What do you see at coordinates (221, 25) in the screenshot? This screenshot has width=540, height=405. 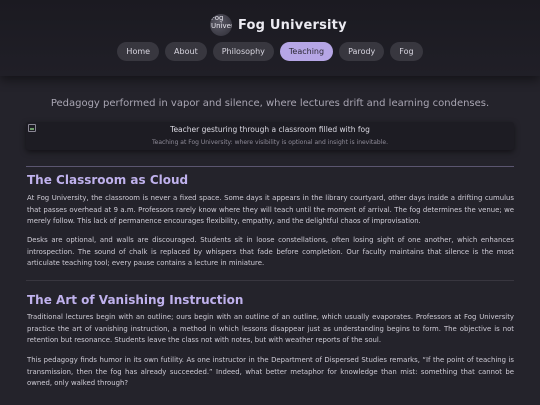 I see `site-logo: Fog University` at bounding box center [221, 25].